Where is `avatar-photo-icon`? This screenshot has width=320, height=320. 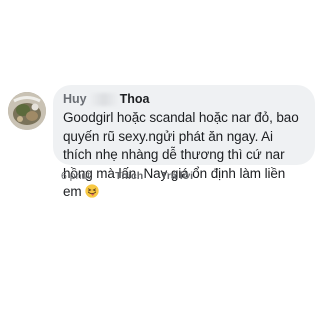
avatar-photo-icon is located at coordinates (27, 111).